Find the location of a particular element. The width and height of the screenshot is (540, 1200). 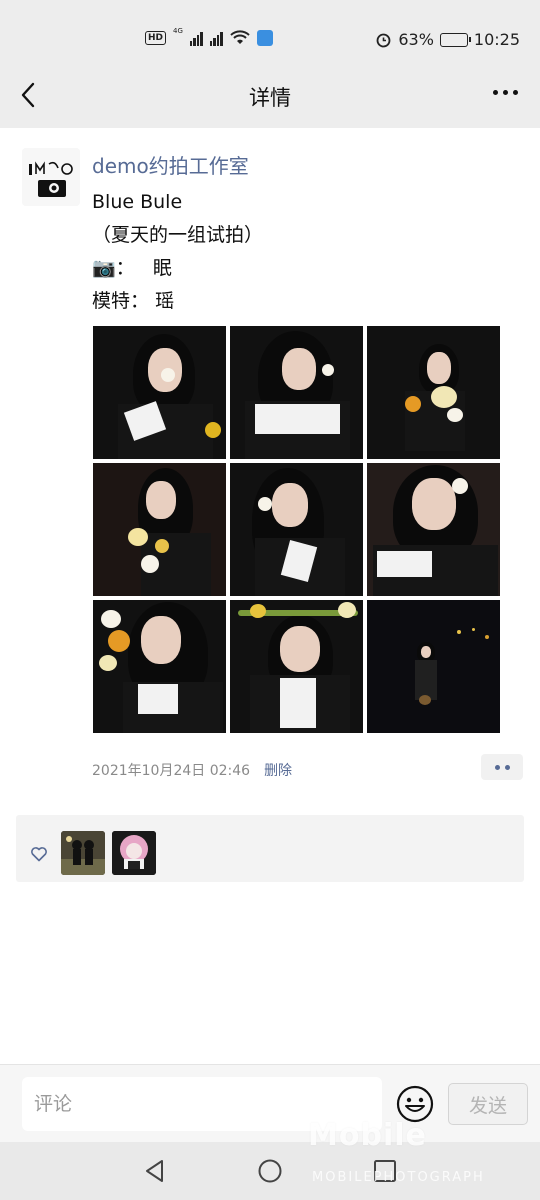

comment-bar: 发送 is located at coordinates (270, 1103).